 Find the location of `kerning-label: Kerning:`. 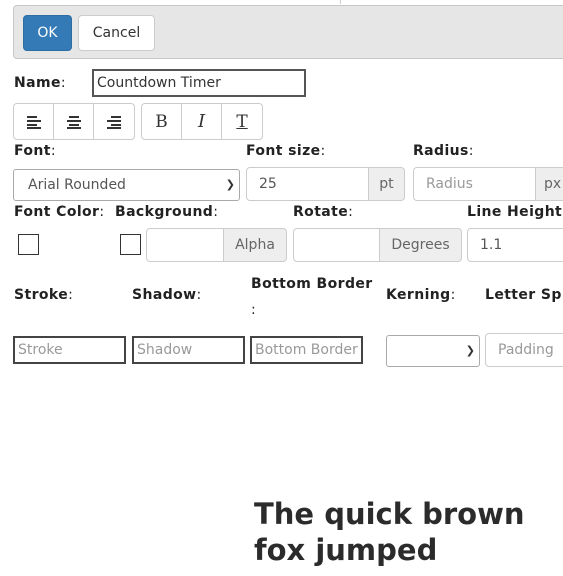

kerning-label: Kerning: is located at coordinates (421, 295).